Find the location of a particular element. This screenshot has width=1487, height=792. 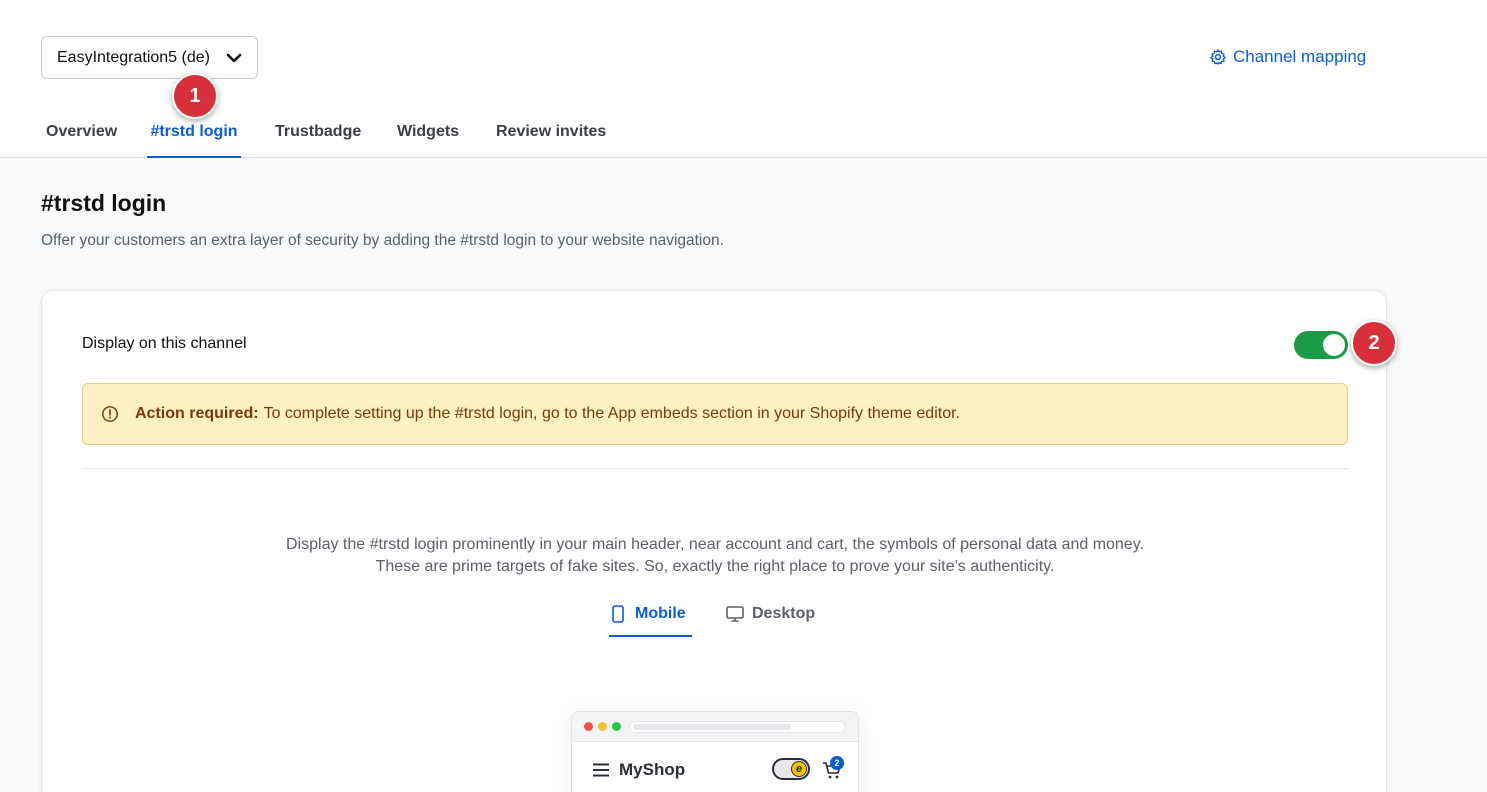

warning-circle-icon is located at coordinates (110, 414).